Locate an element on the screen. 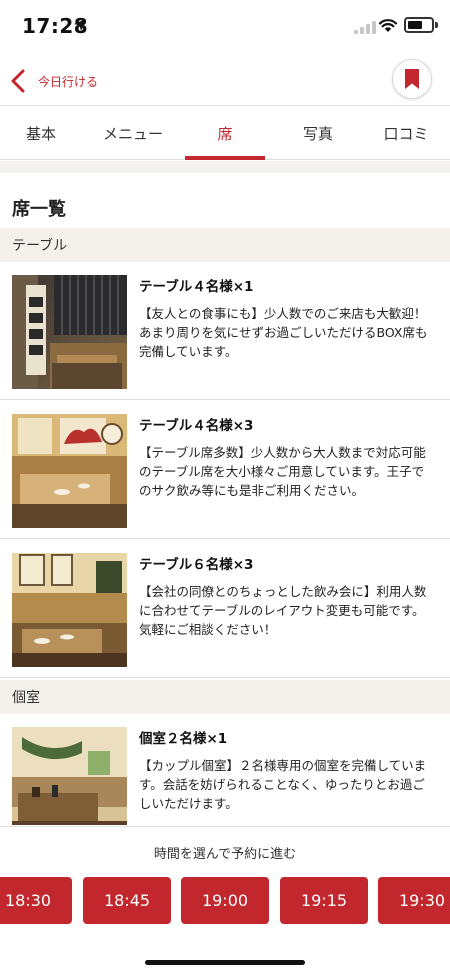 The height and width of the screenshot is (974, 450). category-header-private: 個室 is located at coordinates (225, 697).